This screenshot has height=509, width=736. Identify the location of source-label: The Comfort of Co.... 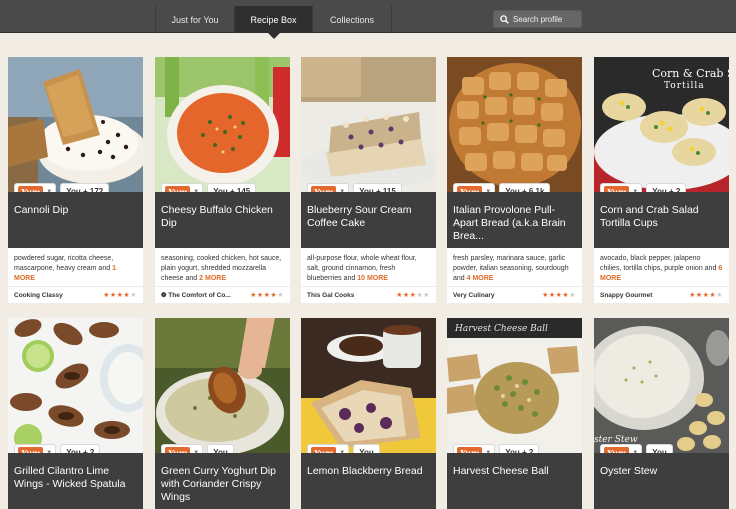
(199, 295).